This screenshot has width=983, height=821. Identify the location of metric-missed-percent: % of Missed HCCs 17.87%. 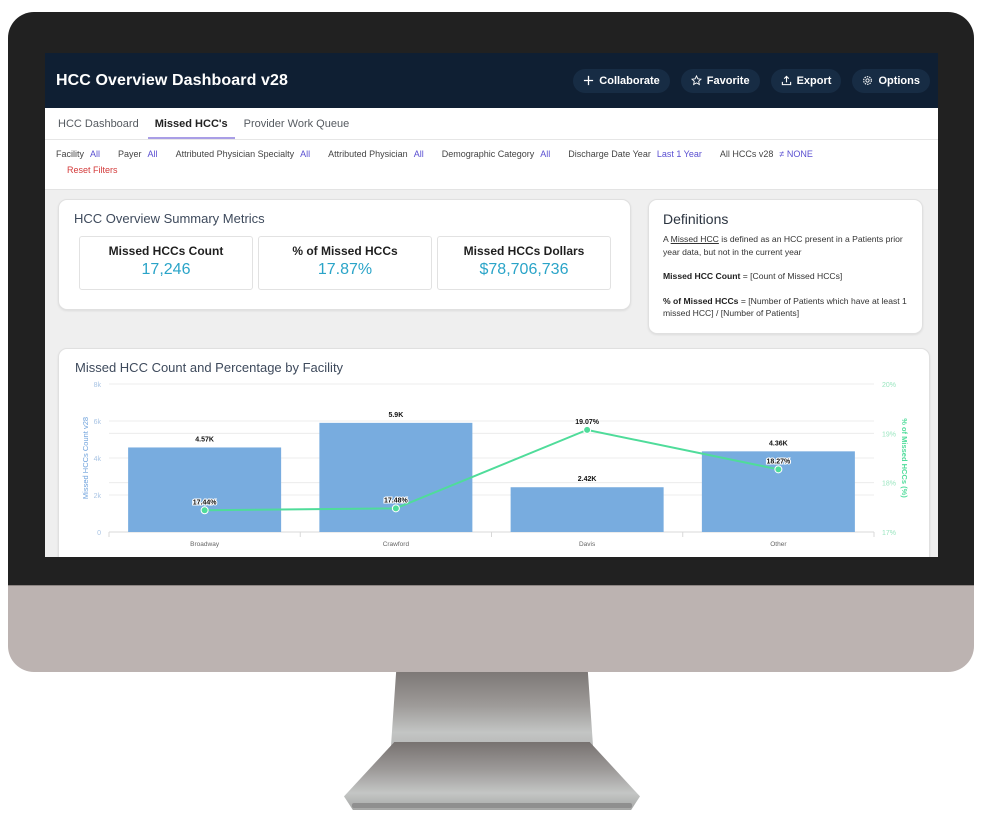
(345, 263).